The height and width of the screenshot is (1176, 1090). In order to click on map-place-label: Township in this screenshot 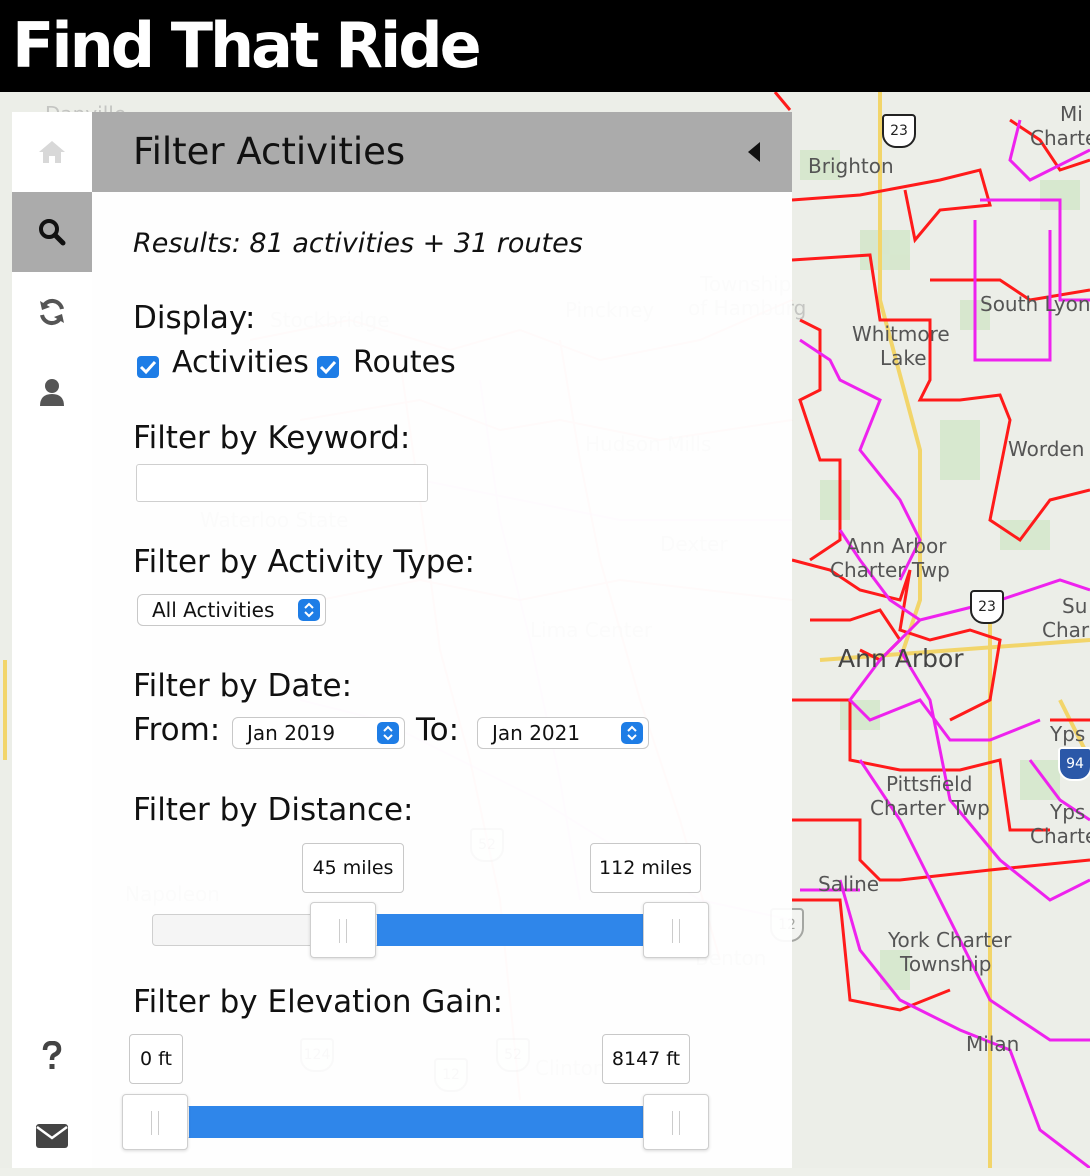, I will do `click(946, 964)`.